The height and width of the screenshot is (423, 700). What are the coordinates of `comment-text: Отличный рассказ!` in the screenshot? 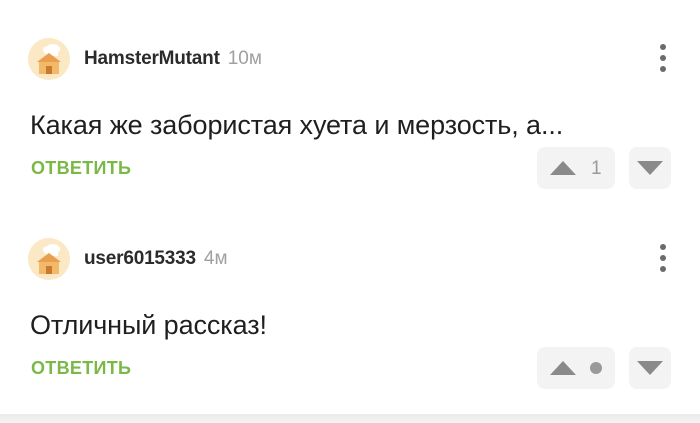 It's located at (148, 325).